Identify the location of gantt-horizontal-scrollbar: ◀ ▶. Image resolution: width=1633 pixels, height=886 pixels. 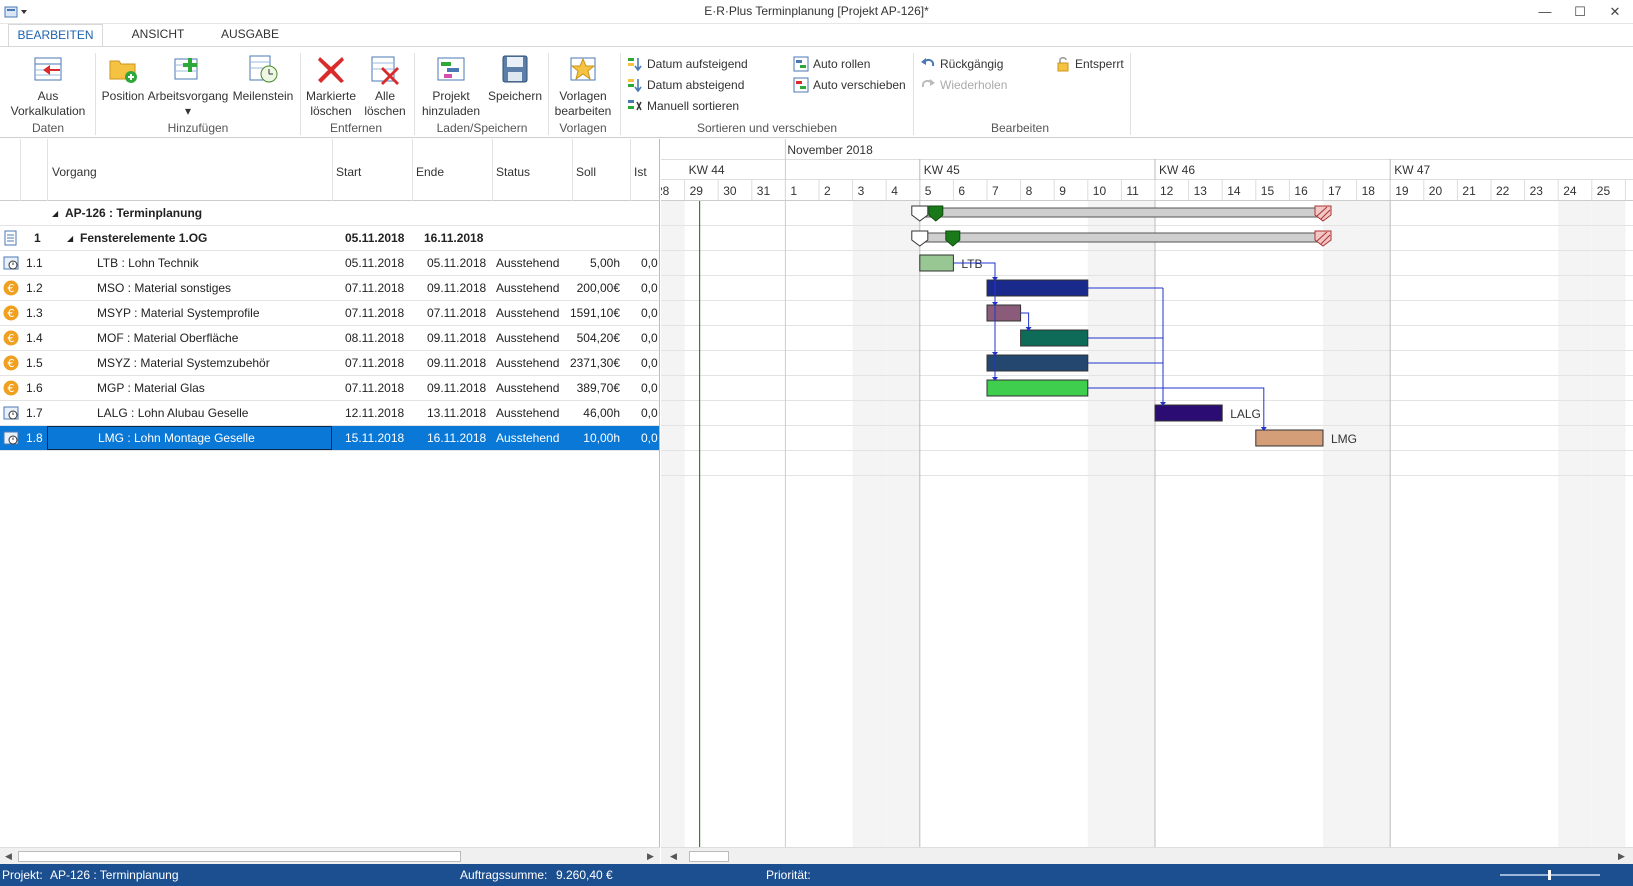
(1147, 855).